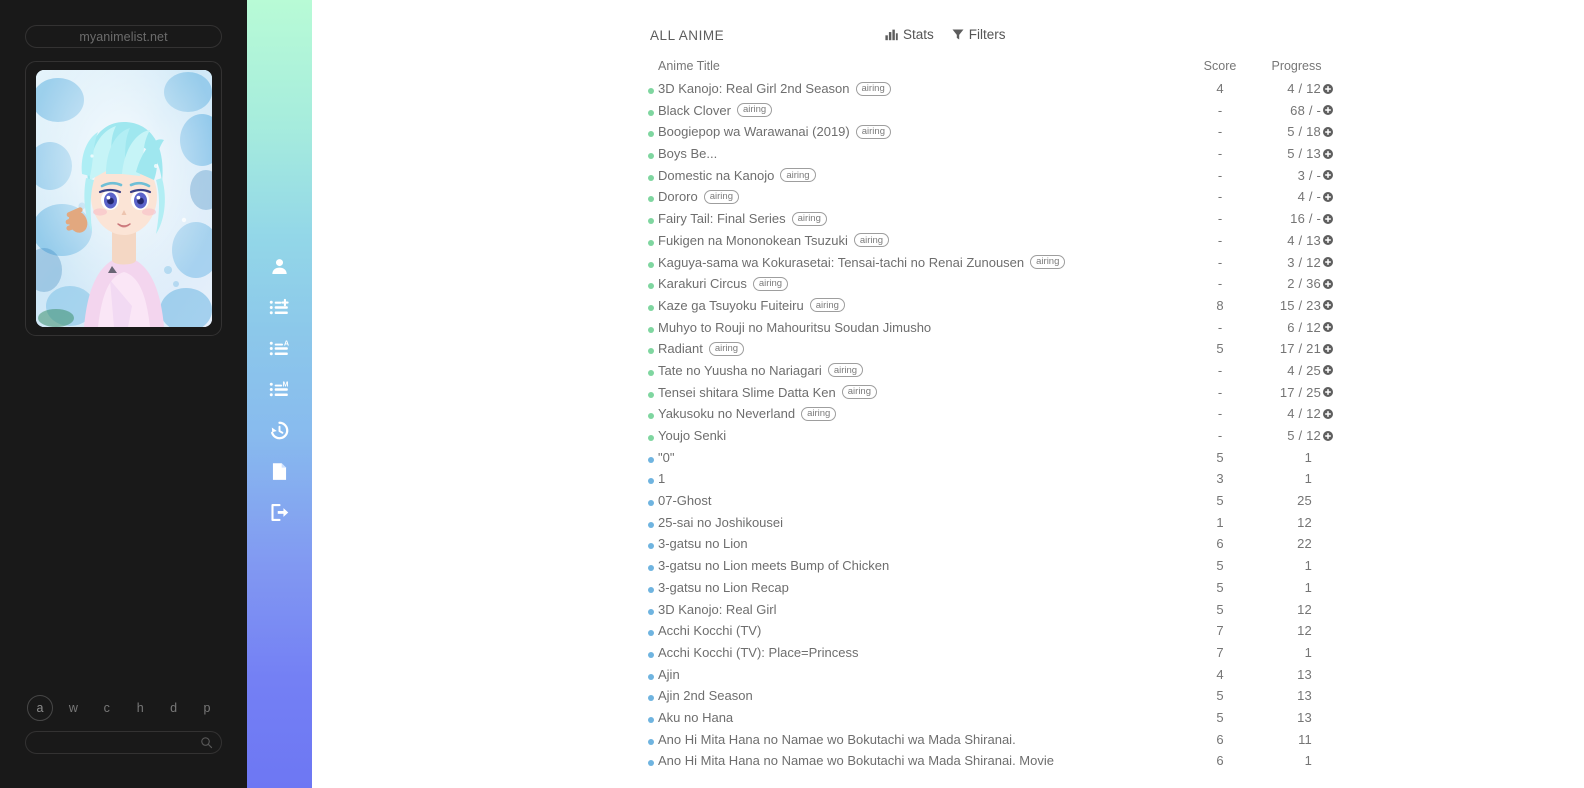 The height and width of the screenshot is (788, 1584). I want to click on anime-title-cell: Acchi Kocchi (TV): Place=Princess, so click(758, 652).